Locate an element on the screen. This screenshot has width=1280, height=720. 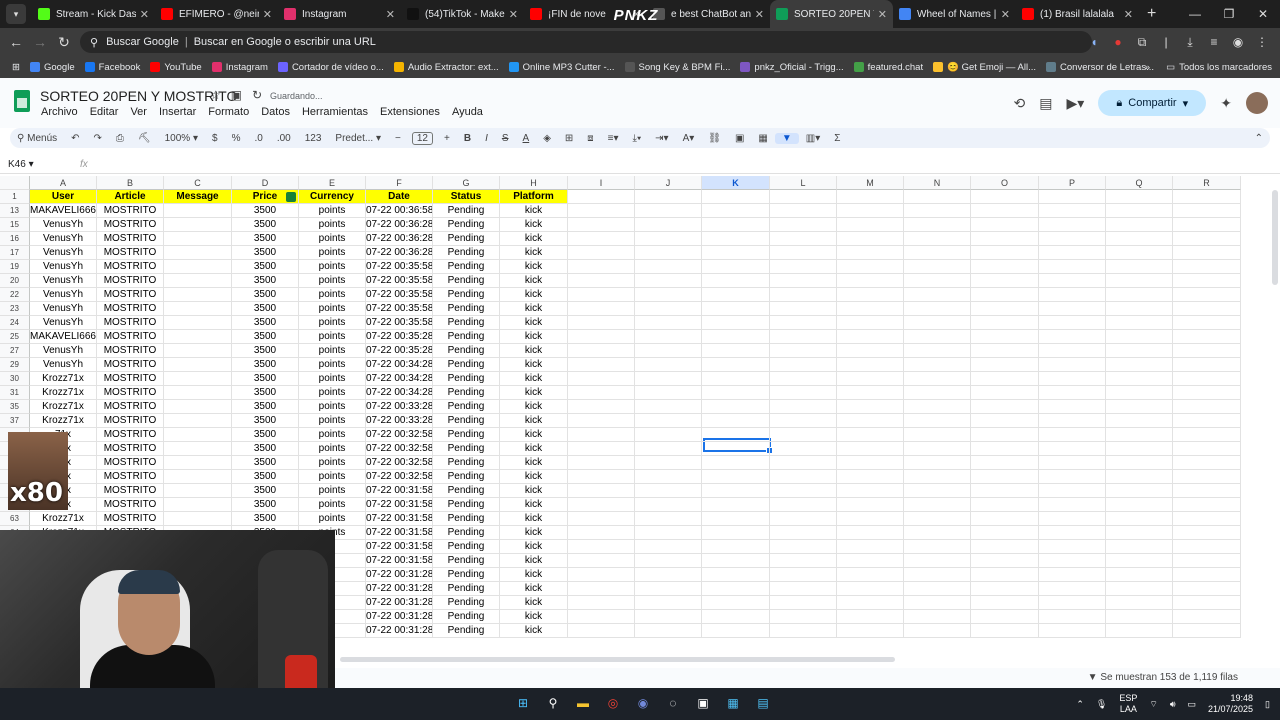
row-header: 37 is located at coordinates (15, 421).